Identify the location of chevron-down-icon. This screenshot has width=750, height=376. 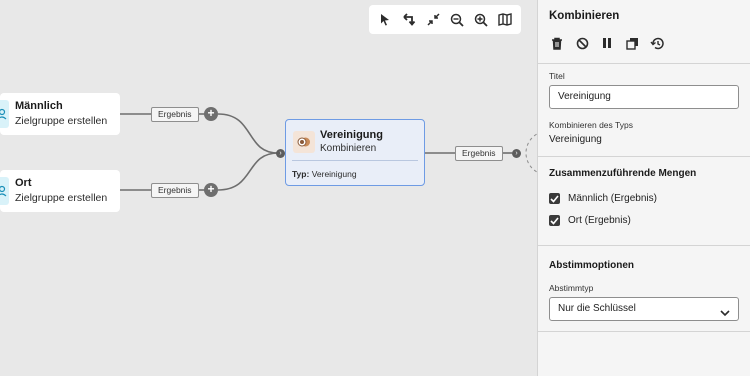
(725, 315).